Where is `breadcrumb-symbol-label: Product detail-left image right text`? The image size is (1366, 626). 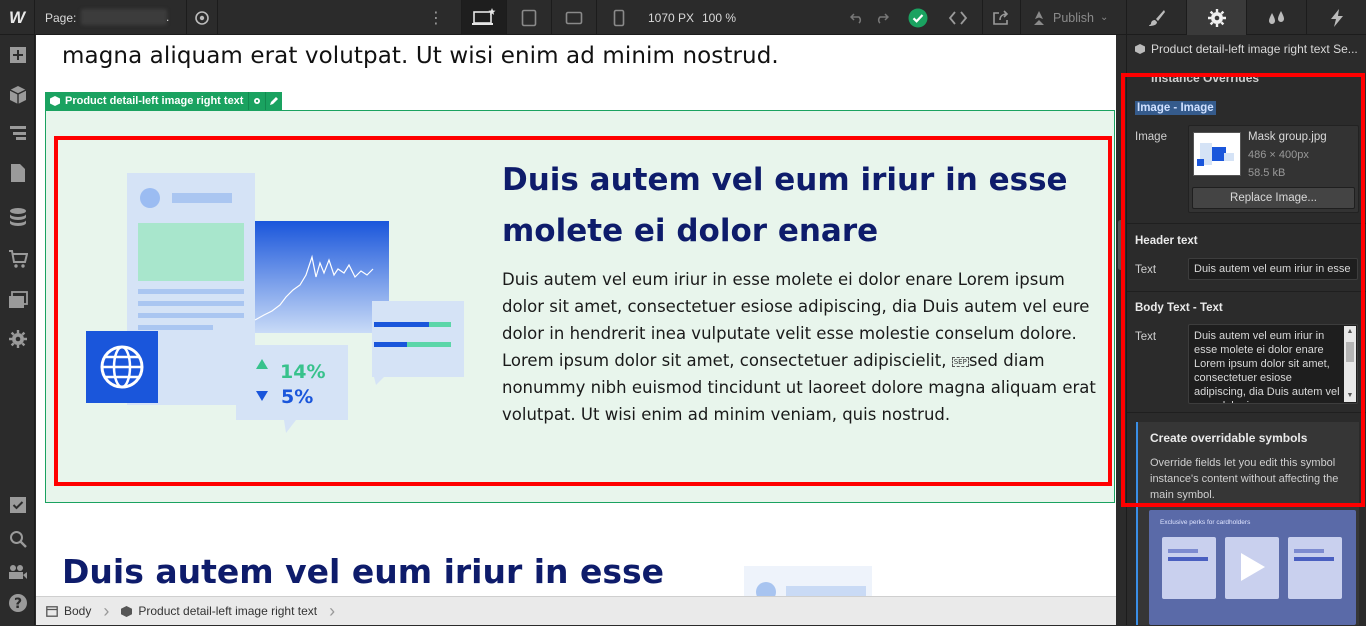 breadcrumb-symbol-label: Product detail-left image right text is located at coordinates (228, 611).